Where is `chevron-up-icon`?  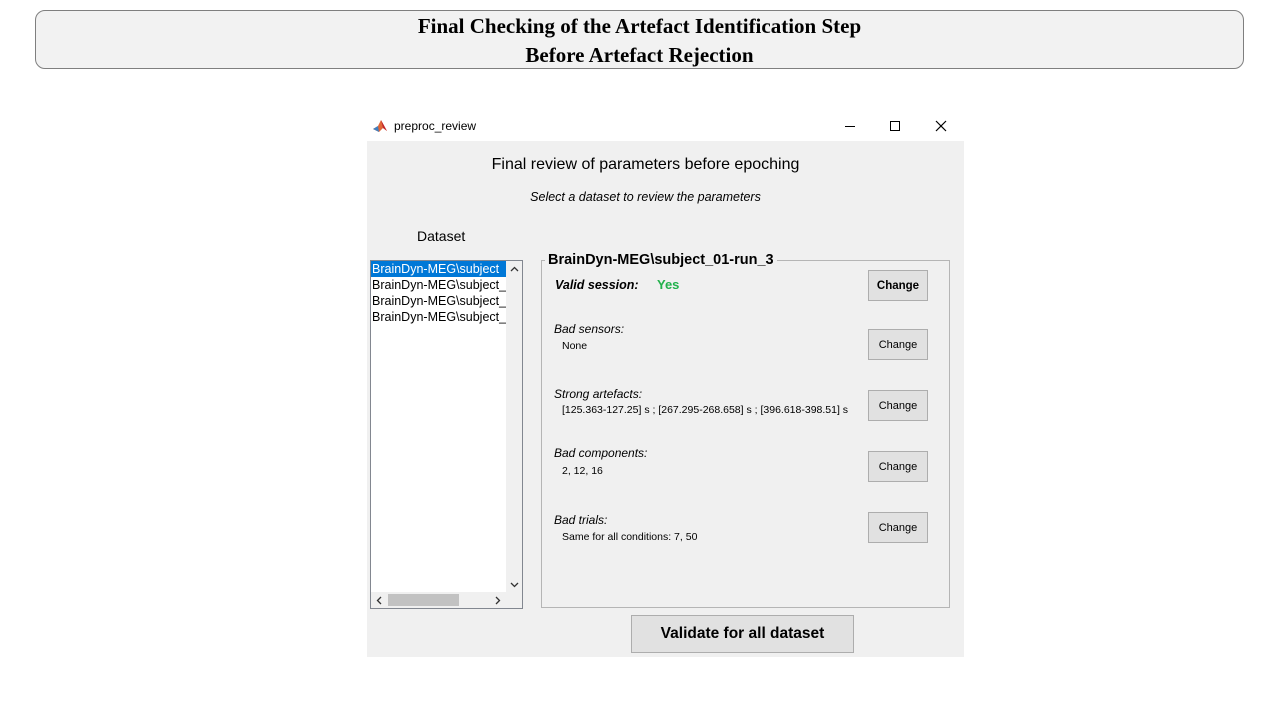 chevron-up-icon is located at coordinates (514, 269).